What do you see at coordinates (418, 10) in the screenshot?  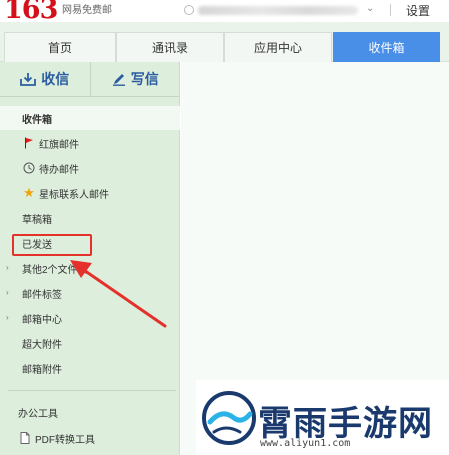 I see `settings-link: 设置` at bounding box center [418, 10].